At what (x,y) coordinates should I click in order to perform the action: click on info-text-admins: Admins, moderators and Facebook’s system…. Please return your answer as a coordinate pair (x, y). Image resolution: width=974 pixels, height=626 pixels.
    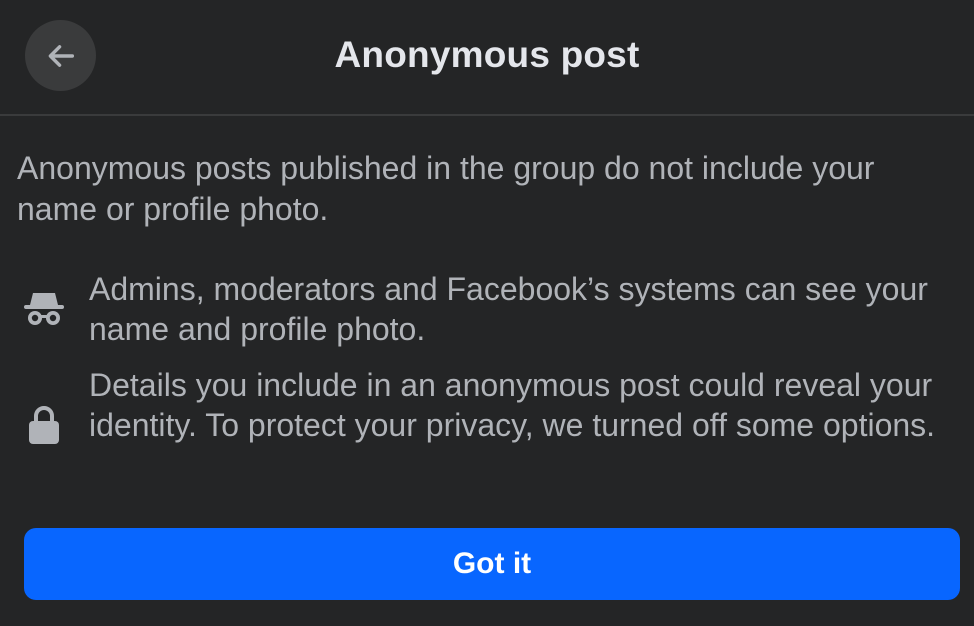
    Looking at the image, I should click on (508, 309).